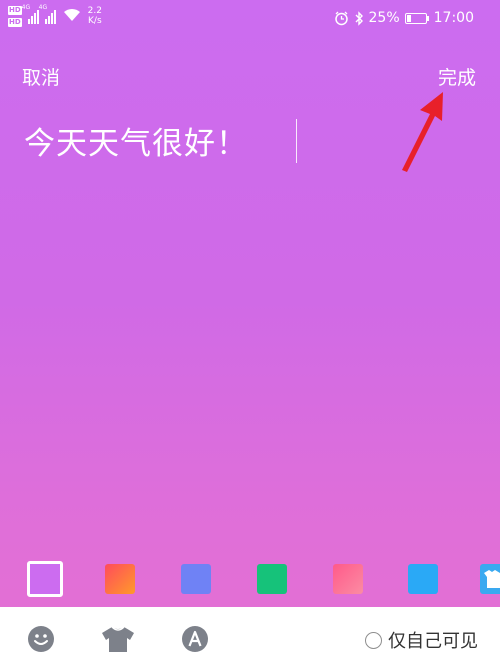  I want to click on speed-value: 2.2, so click(94, 11).